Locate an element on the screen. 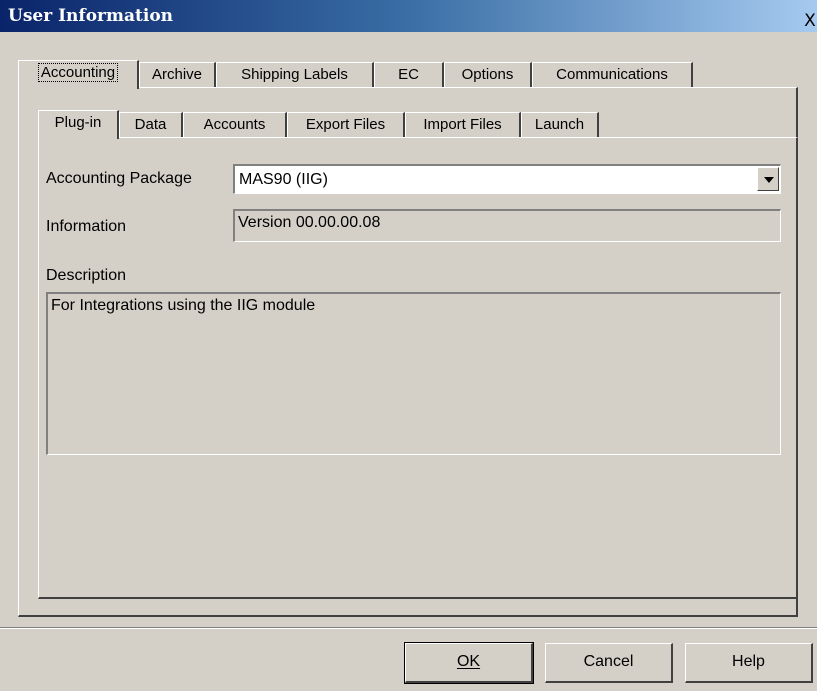 This screenshot has width=817, height=691. tab-export-files: Export Files is located at coordinates (346, 124).